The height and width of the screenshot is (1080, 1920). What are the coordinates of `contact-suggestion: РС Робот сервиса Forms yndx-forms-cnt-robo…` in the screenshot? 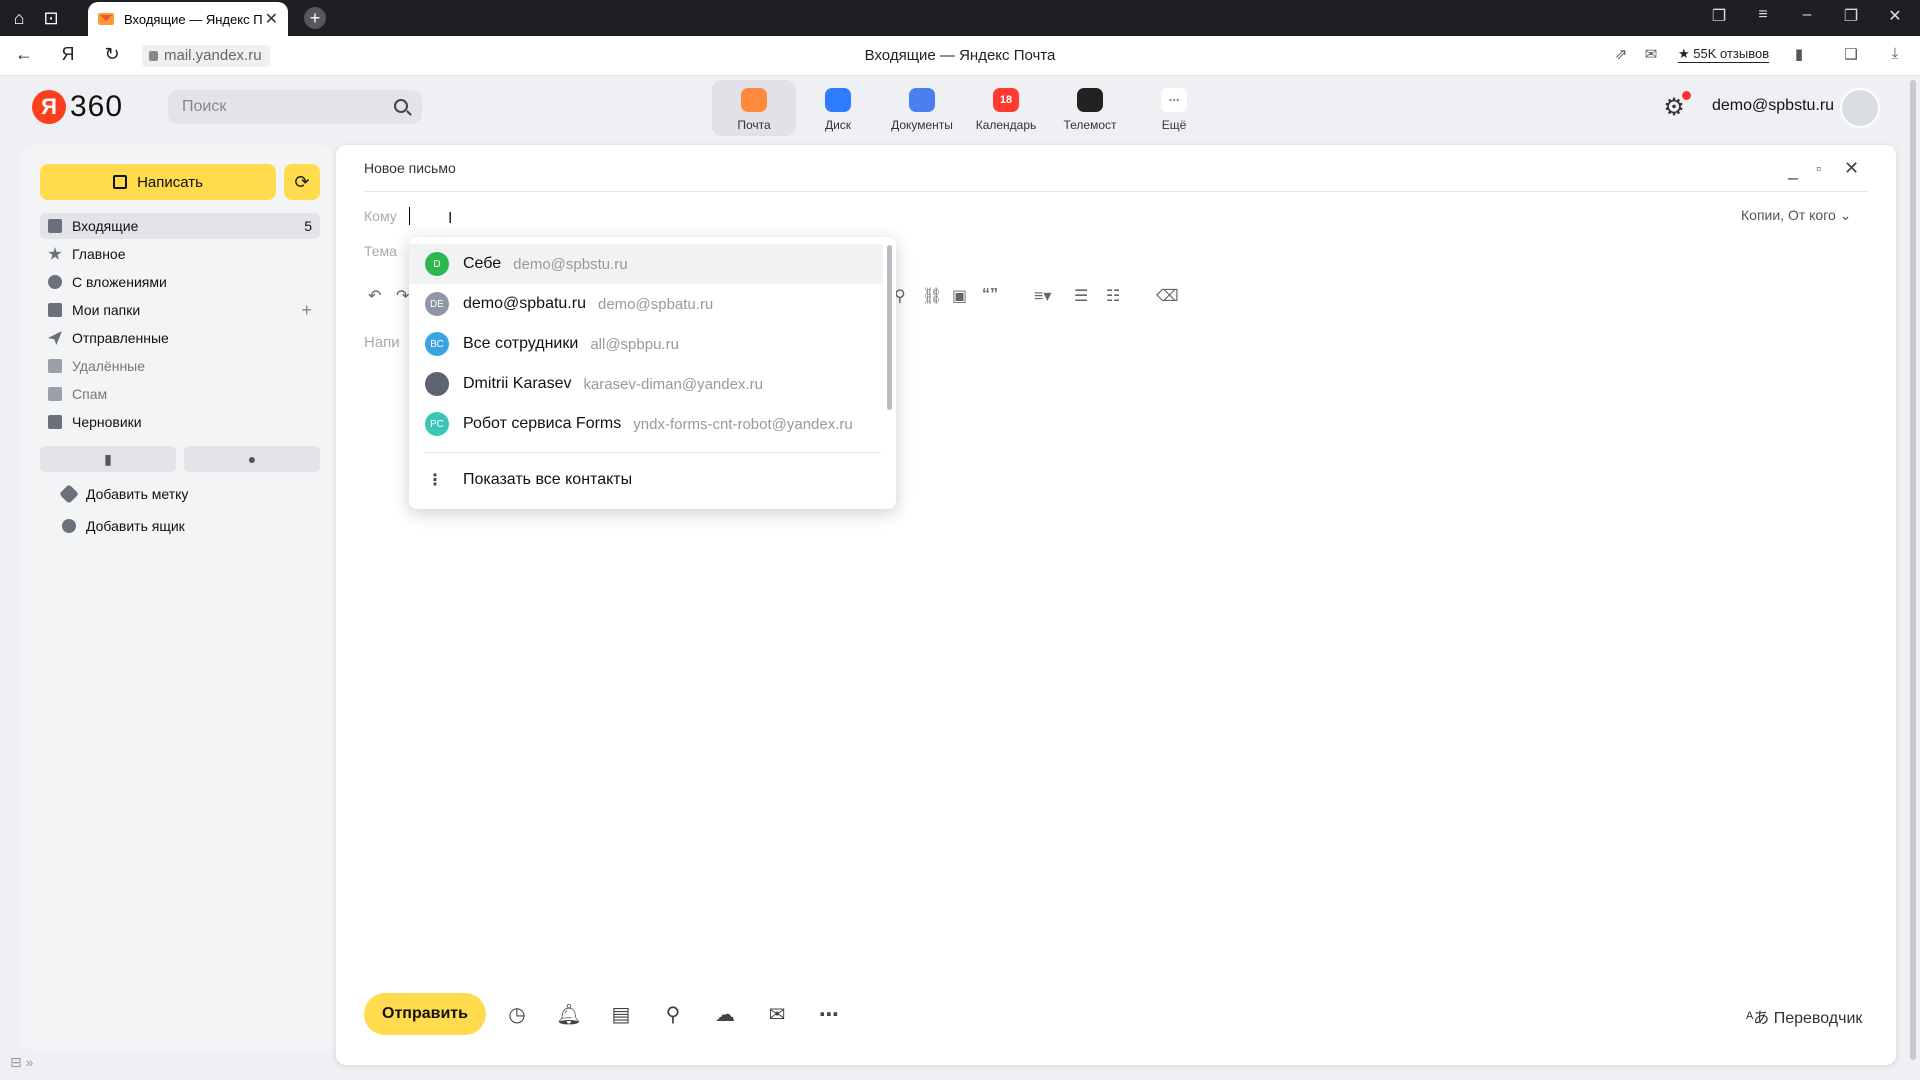 It's located at (646, 424).